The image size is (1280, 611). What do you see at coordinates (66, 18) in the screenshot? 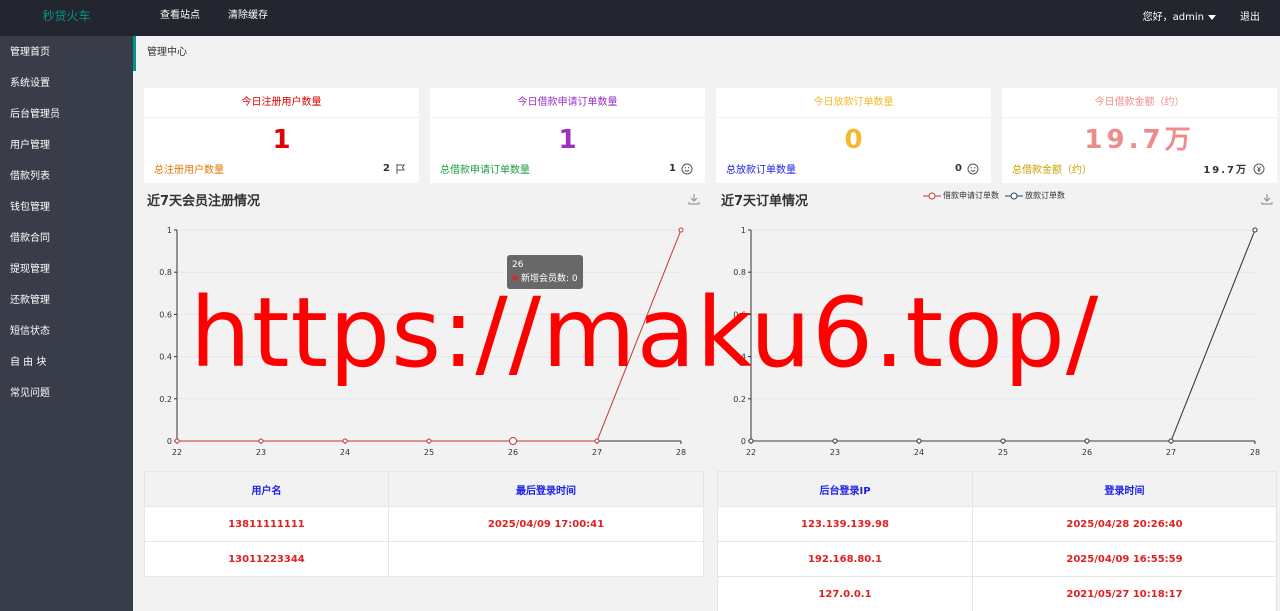
I see `app-logo: 秒贷火车` at bounding box center [66, 18].